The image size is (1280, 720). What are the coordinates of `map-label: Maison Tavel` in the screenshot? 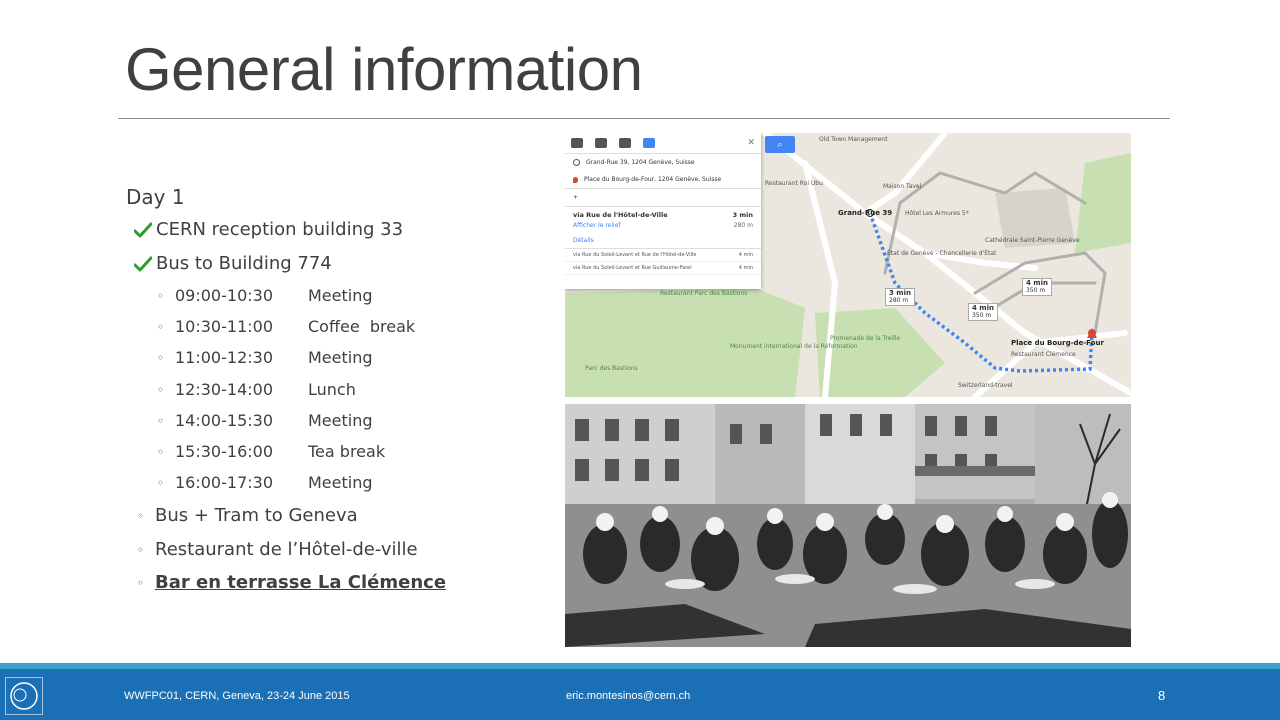 It's located at (902, 186).